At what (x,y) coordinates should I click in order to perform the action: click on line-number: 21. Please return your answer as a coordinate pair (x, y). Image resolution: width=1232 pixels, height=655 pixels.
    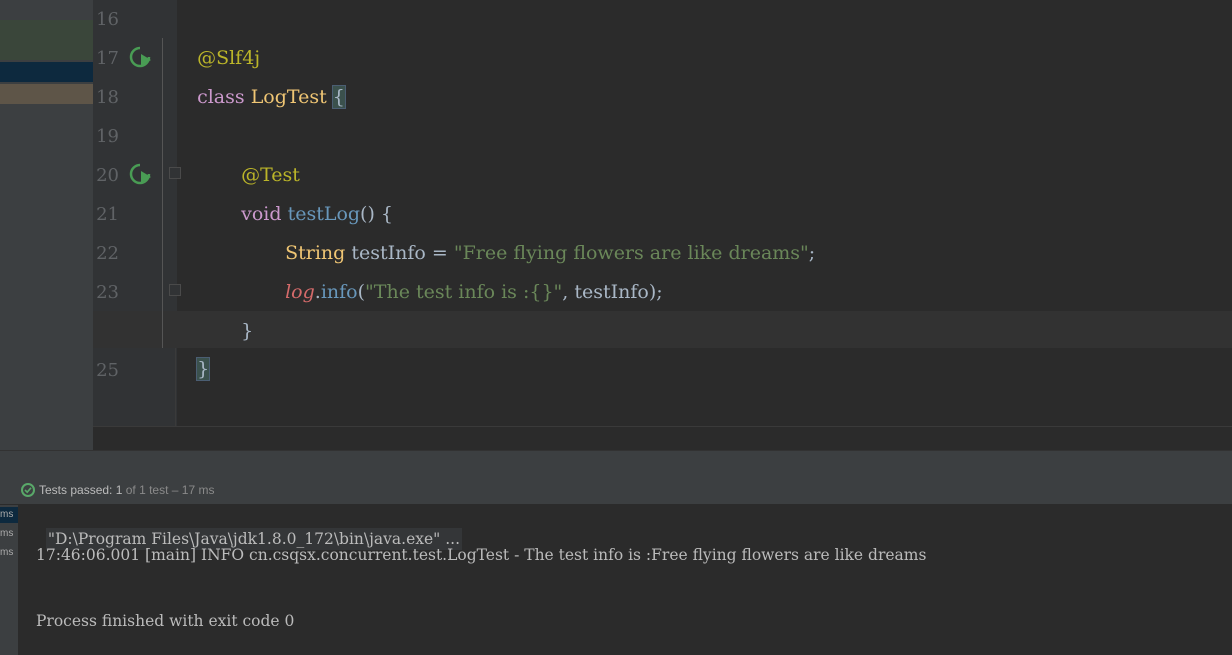
    Looking at the image, I should click on (107, 214).